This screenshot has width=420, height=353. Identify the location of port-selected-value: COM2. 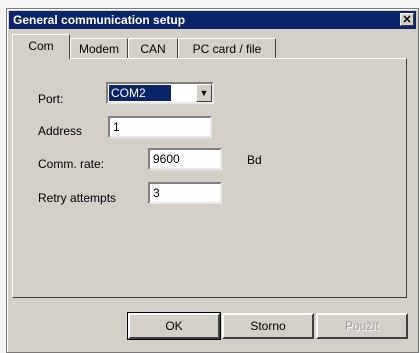
(140, 93).